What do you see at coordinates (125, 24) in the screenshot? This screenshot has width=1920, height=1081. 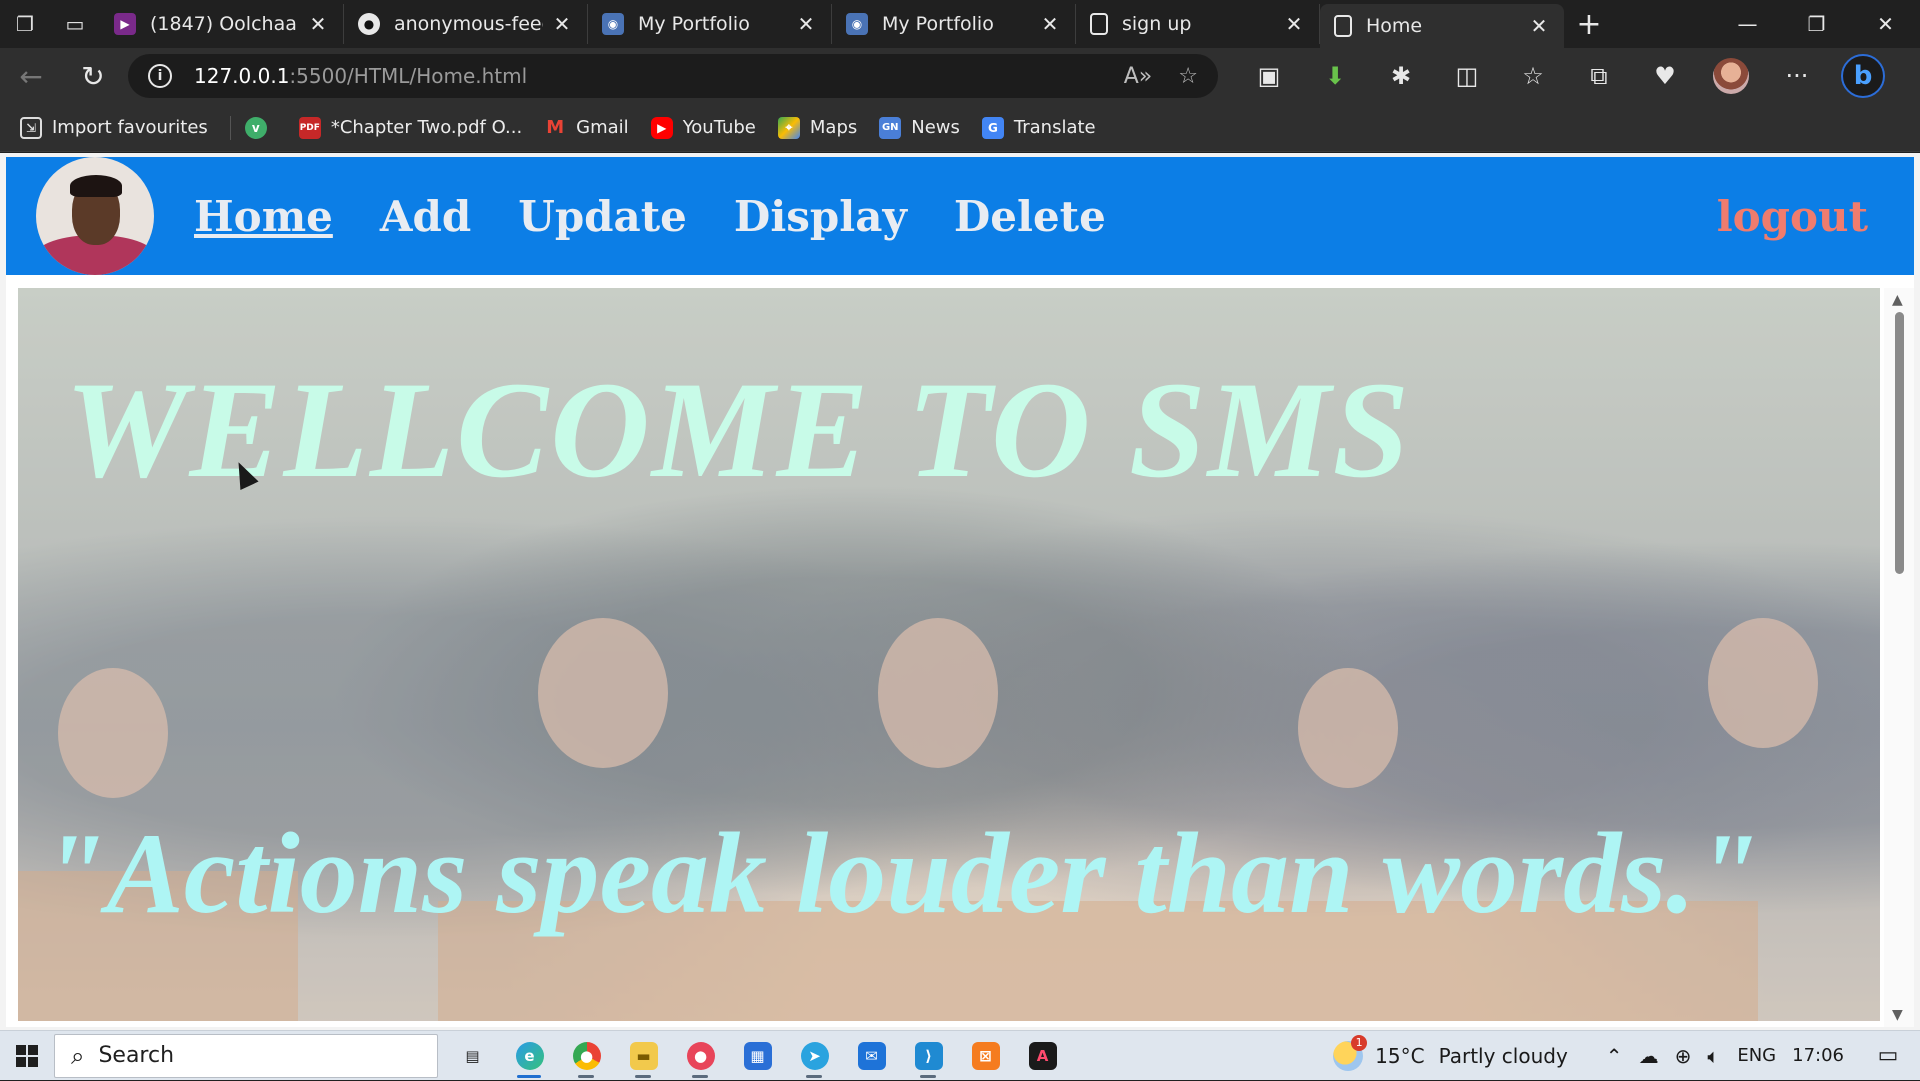 I see `youtube-favicon-icon: ▶` at bounding box center [125, 24].